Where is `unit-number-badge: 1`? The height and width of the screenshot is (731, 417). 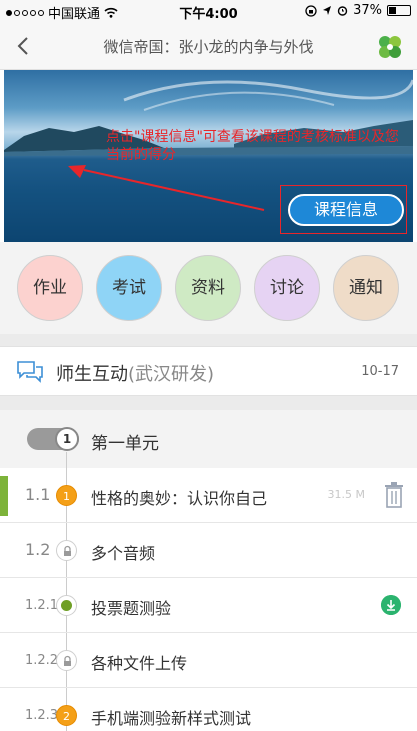
unit-number-badge: 1 is located at coordinates (67, 439).